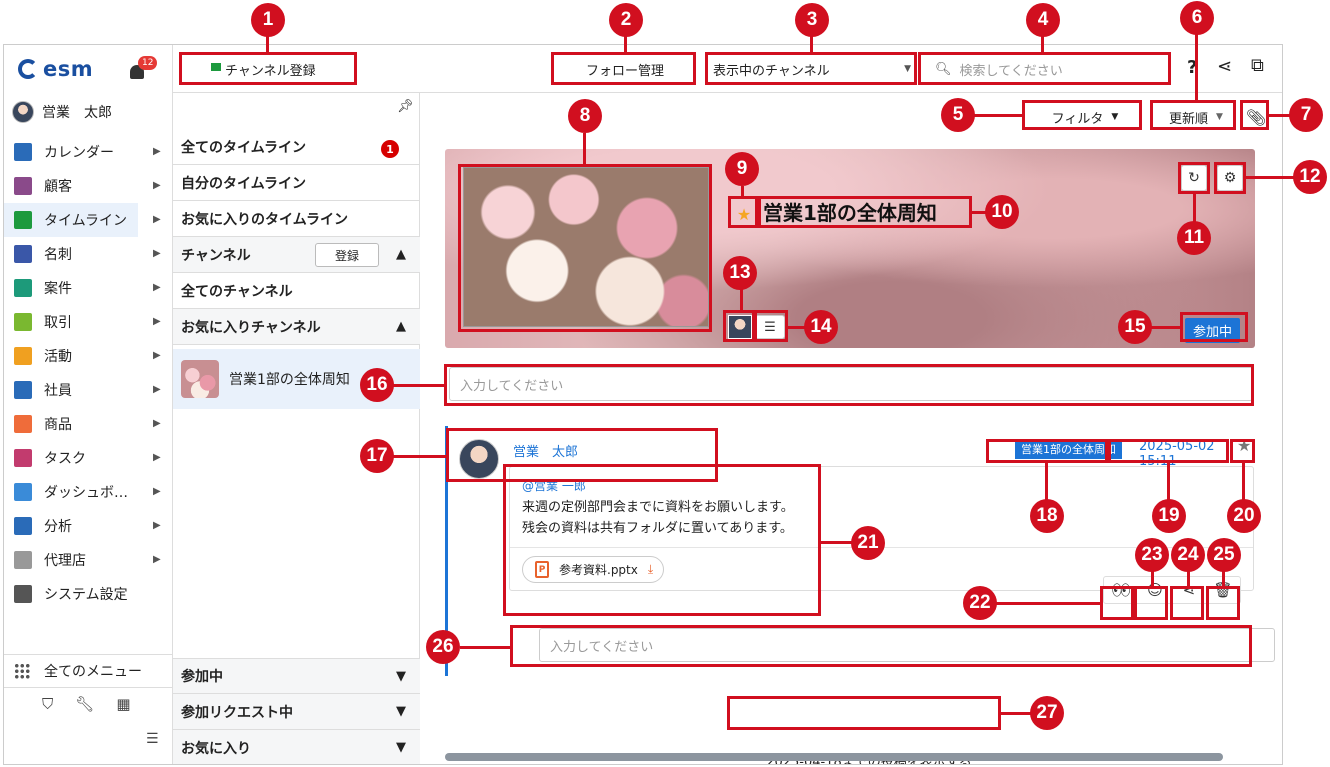 Image resolution: width=1330 pixels, height=767 pixels. Describe the element at coordinates (88, 322) in the screenshot. I see `nav-item: 取引 ▶` at that location.